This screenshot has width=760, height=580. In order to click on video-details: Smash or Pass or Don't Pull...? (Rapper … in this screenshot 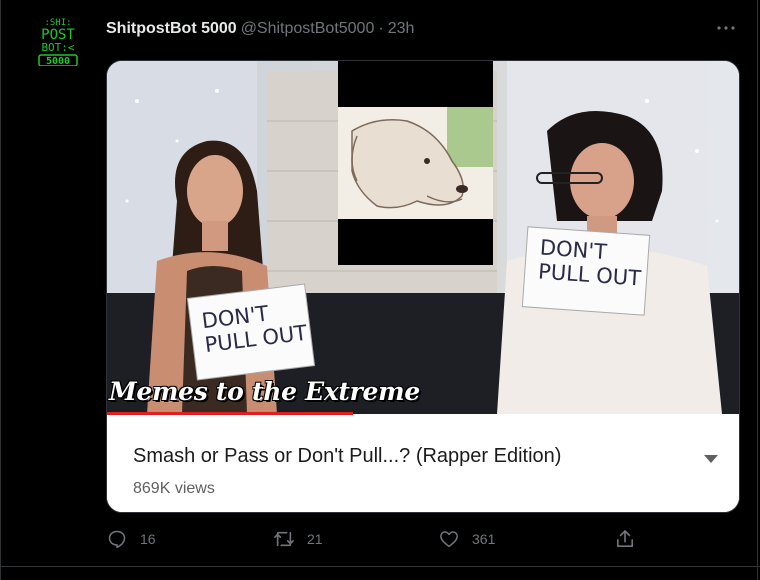, I will do `click(423, 463)`.